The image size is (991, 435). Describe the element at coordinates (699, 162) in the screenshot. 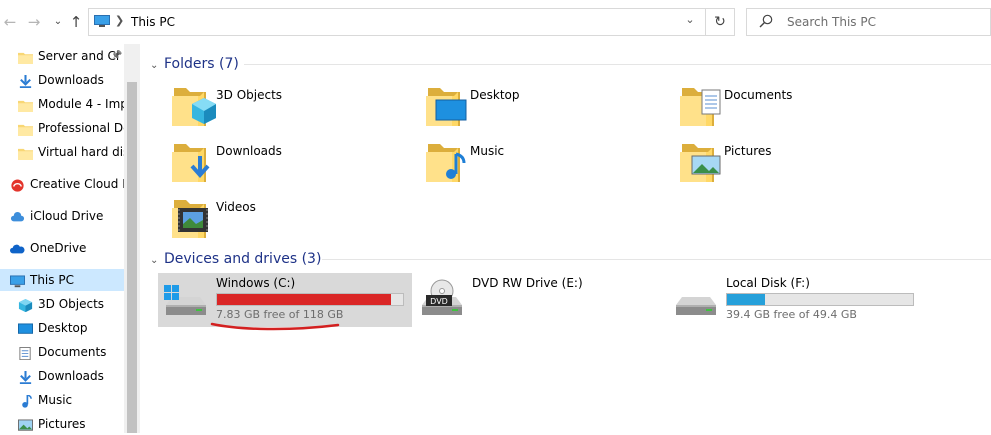

I see `pictures-folder-icon` at that location.